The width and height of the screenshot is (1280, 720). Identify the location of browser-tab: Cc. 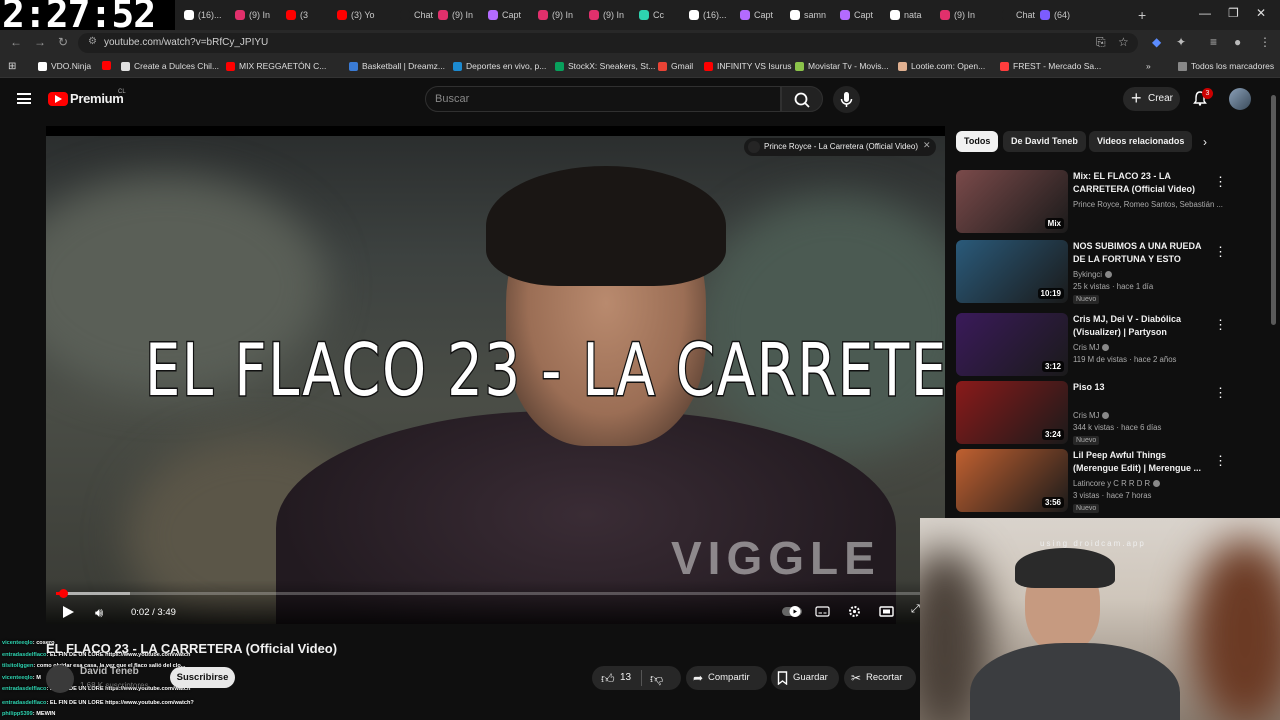
(651, 15).